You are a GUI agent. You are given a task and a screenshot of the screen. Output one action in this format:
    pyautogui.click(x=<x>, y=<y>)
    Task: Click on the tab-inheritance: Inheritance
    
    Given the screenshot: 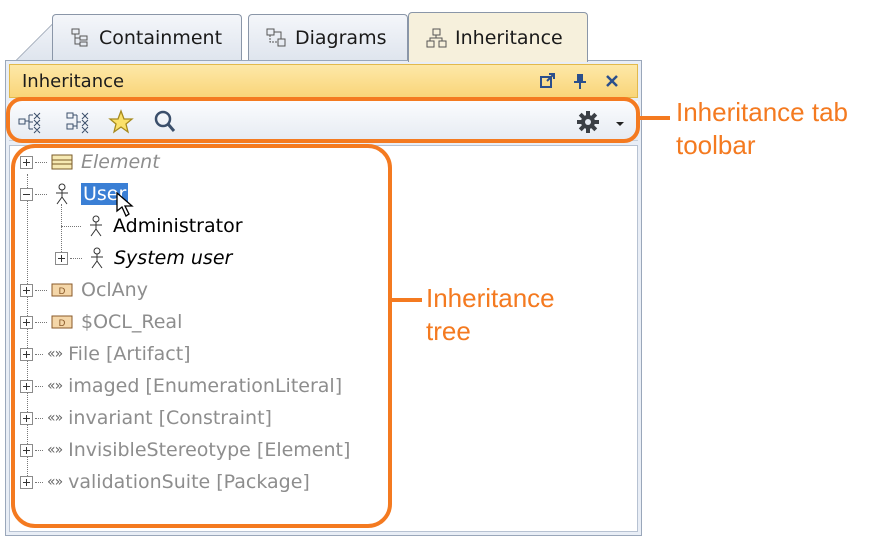 What is the action you would take?
    pyautogui.click(x=498, y=37)
    